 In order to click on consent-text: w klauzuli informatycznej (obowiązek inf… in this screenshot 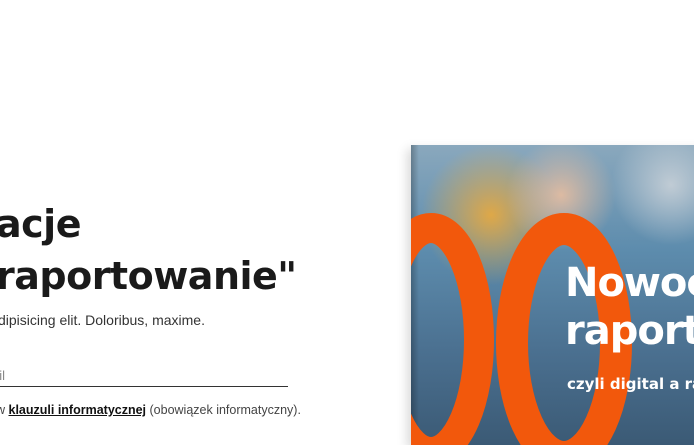, I will do `click(150, 410)`.